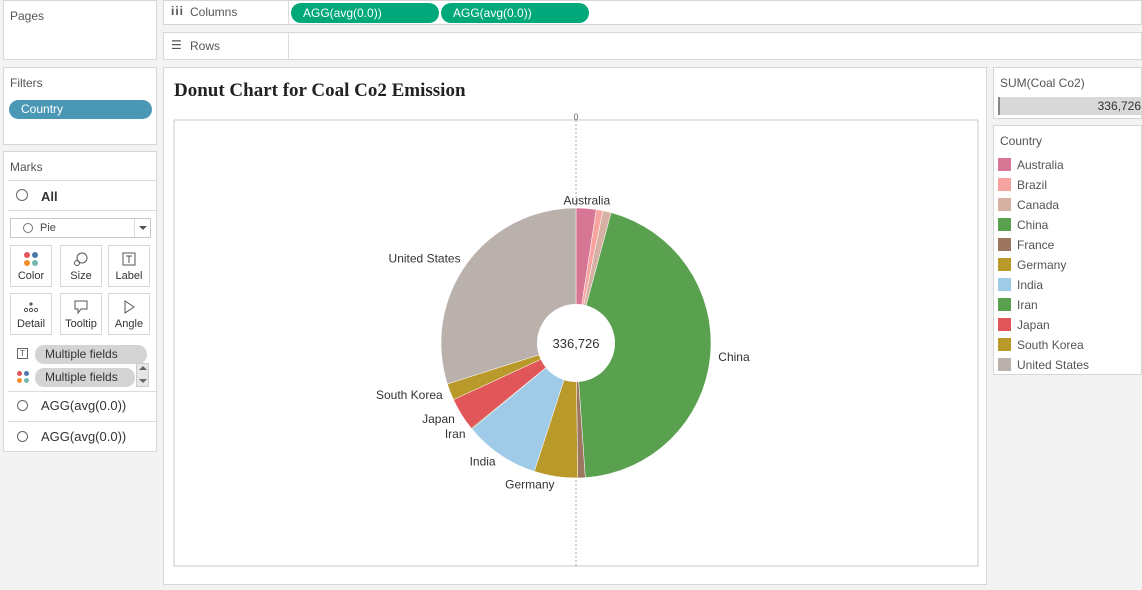 This screenshot has width=1142, height=590. Describe the element at coordinates (176, 45) in the screenshot. I see `rows-icon: ☰` at that location.